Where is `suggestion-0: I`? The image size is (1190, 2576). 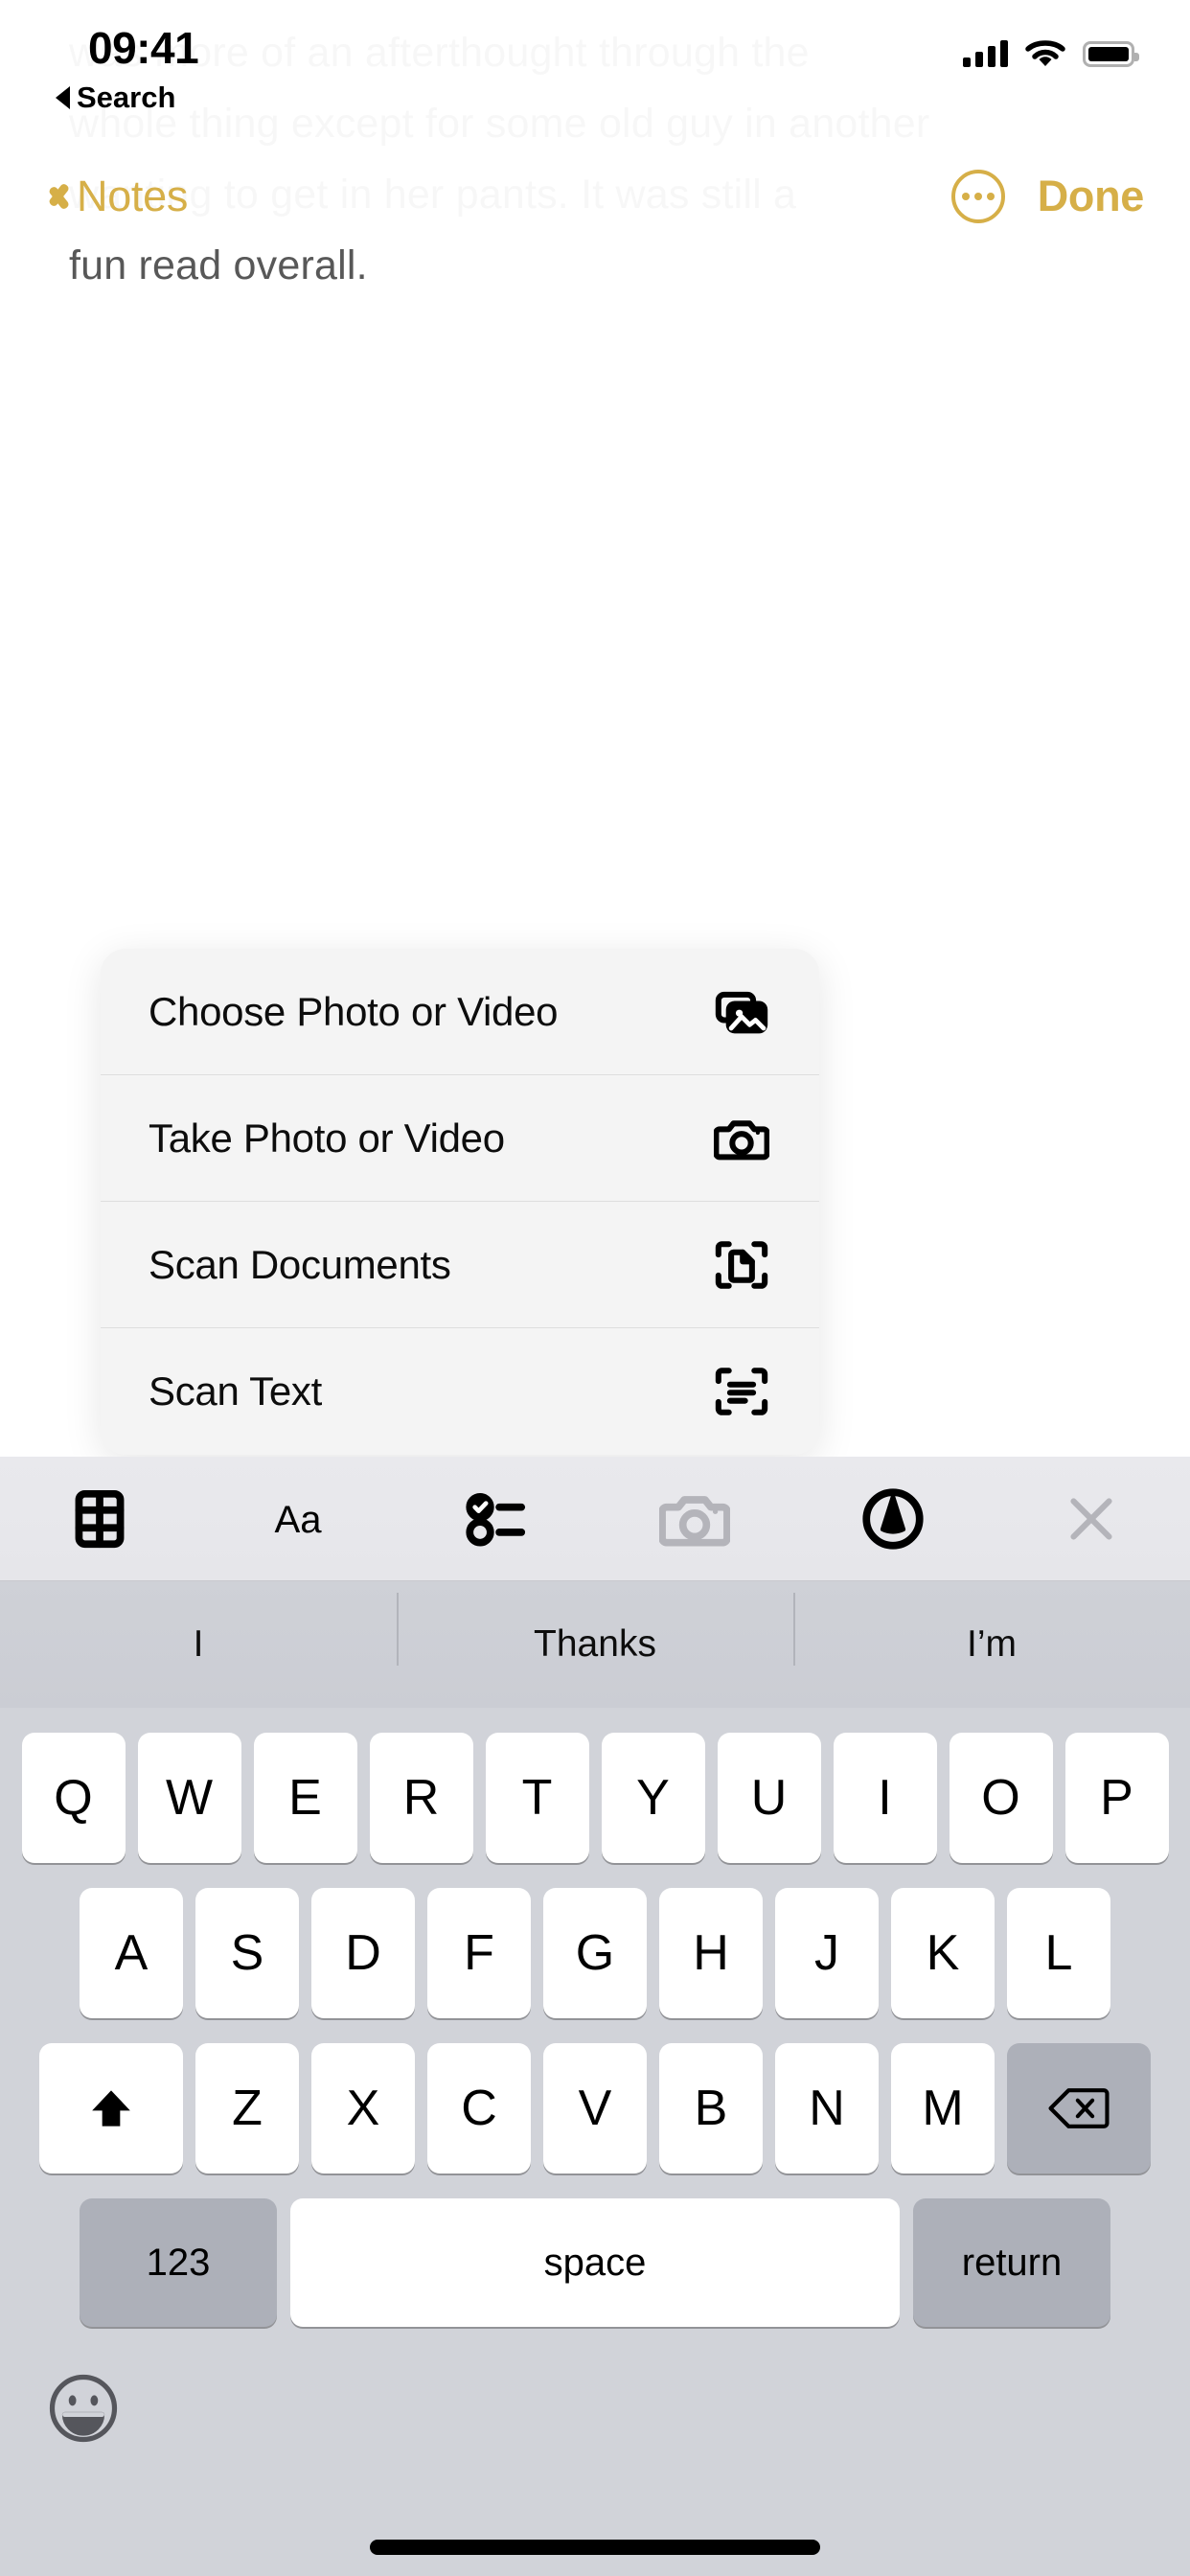
suggestion-0: I is located at coordinates (199, 1644).